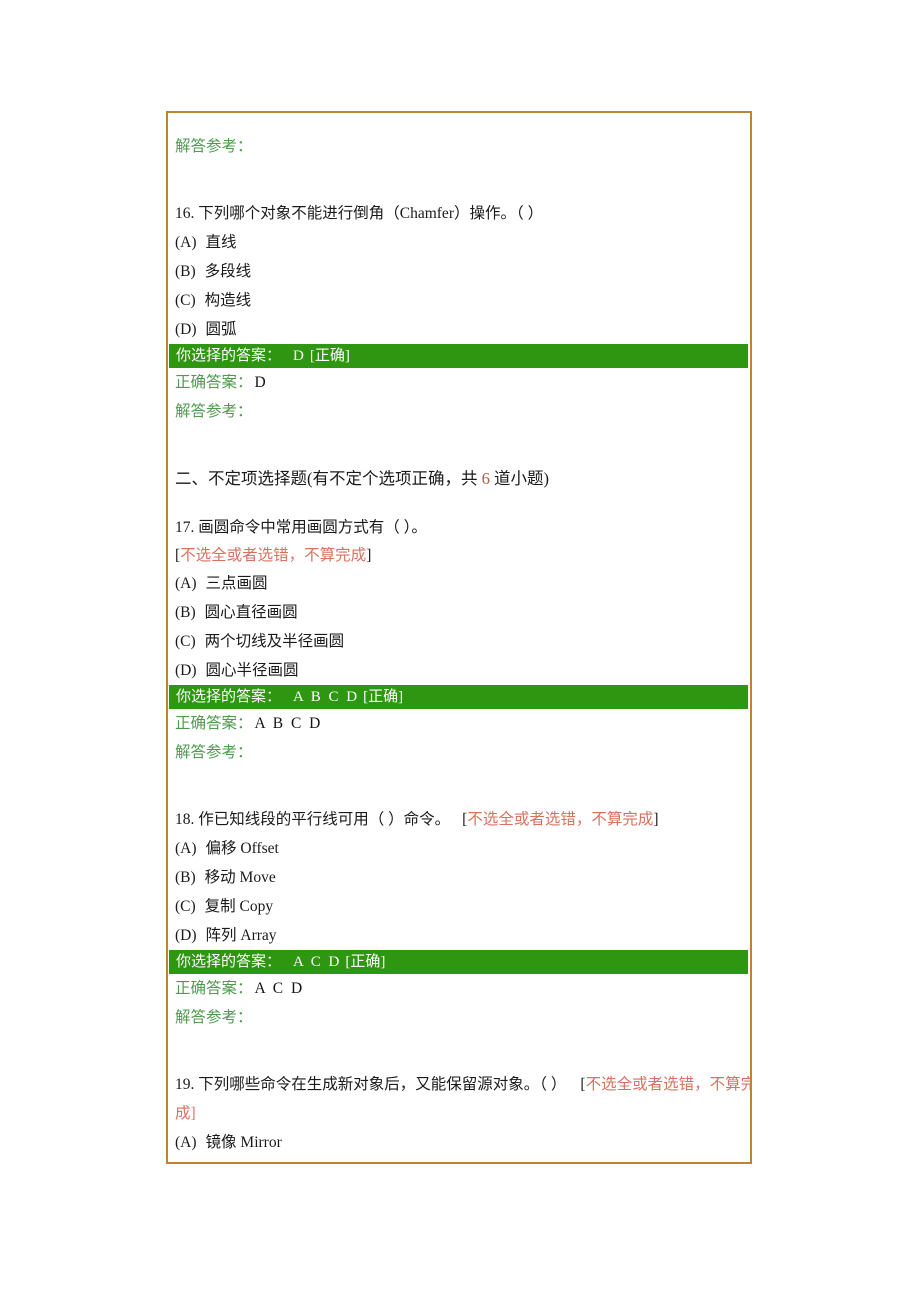  What do you see at coordinates (459, 300) in the screenshot?
I see `question-16-option-c: (C) 构造线` at bounding box center [459, 300].